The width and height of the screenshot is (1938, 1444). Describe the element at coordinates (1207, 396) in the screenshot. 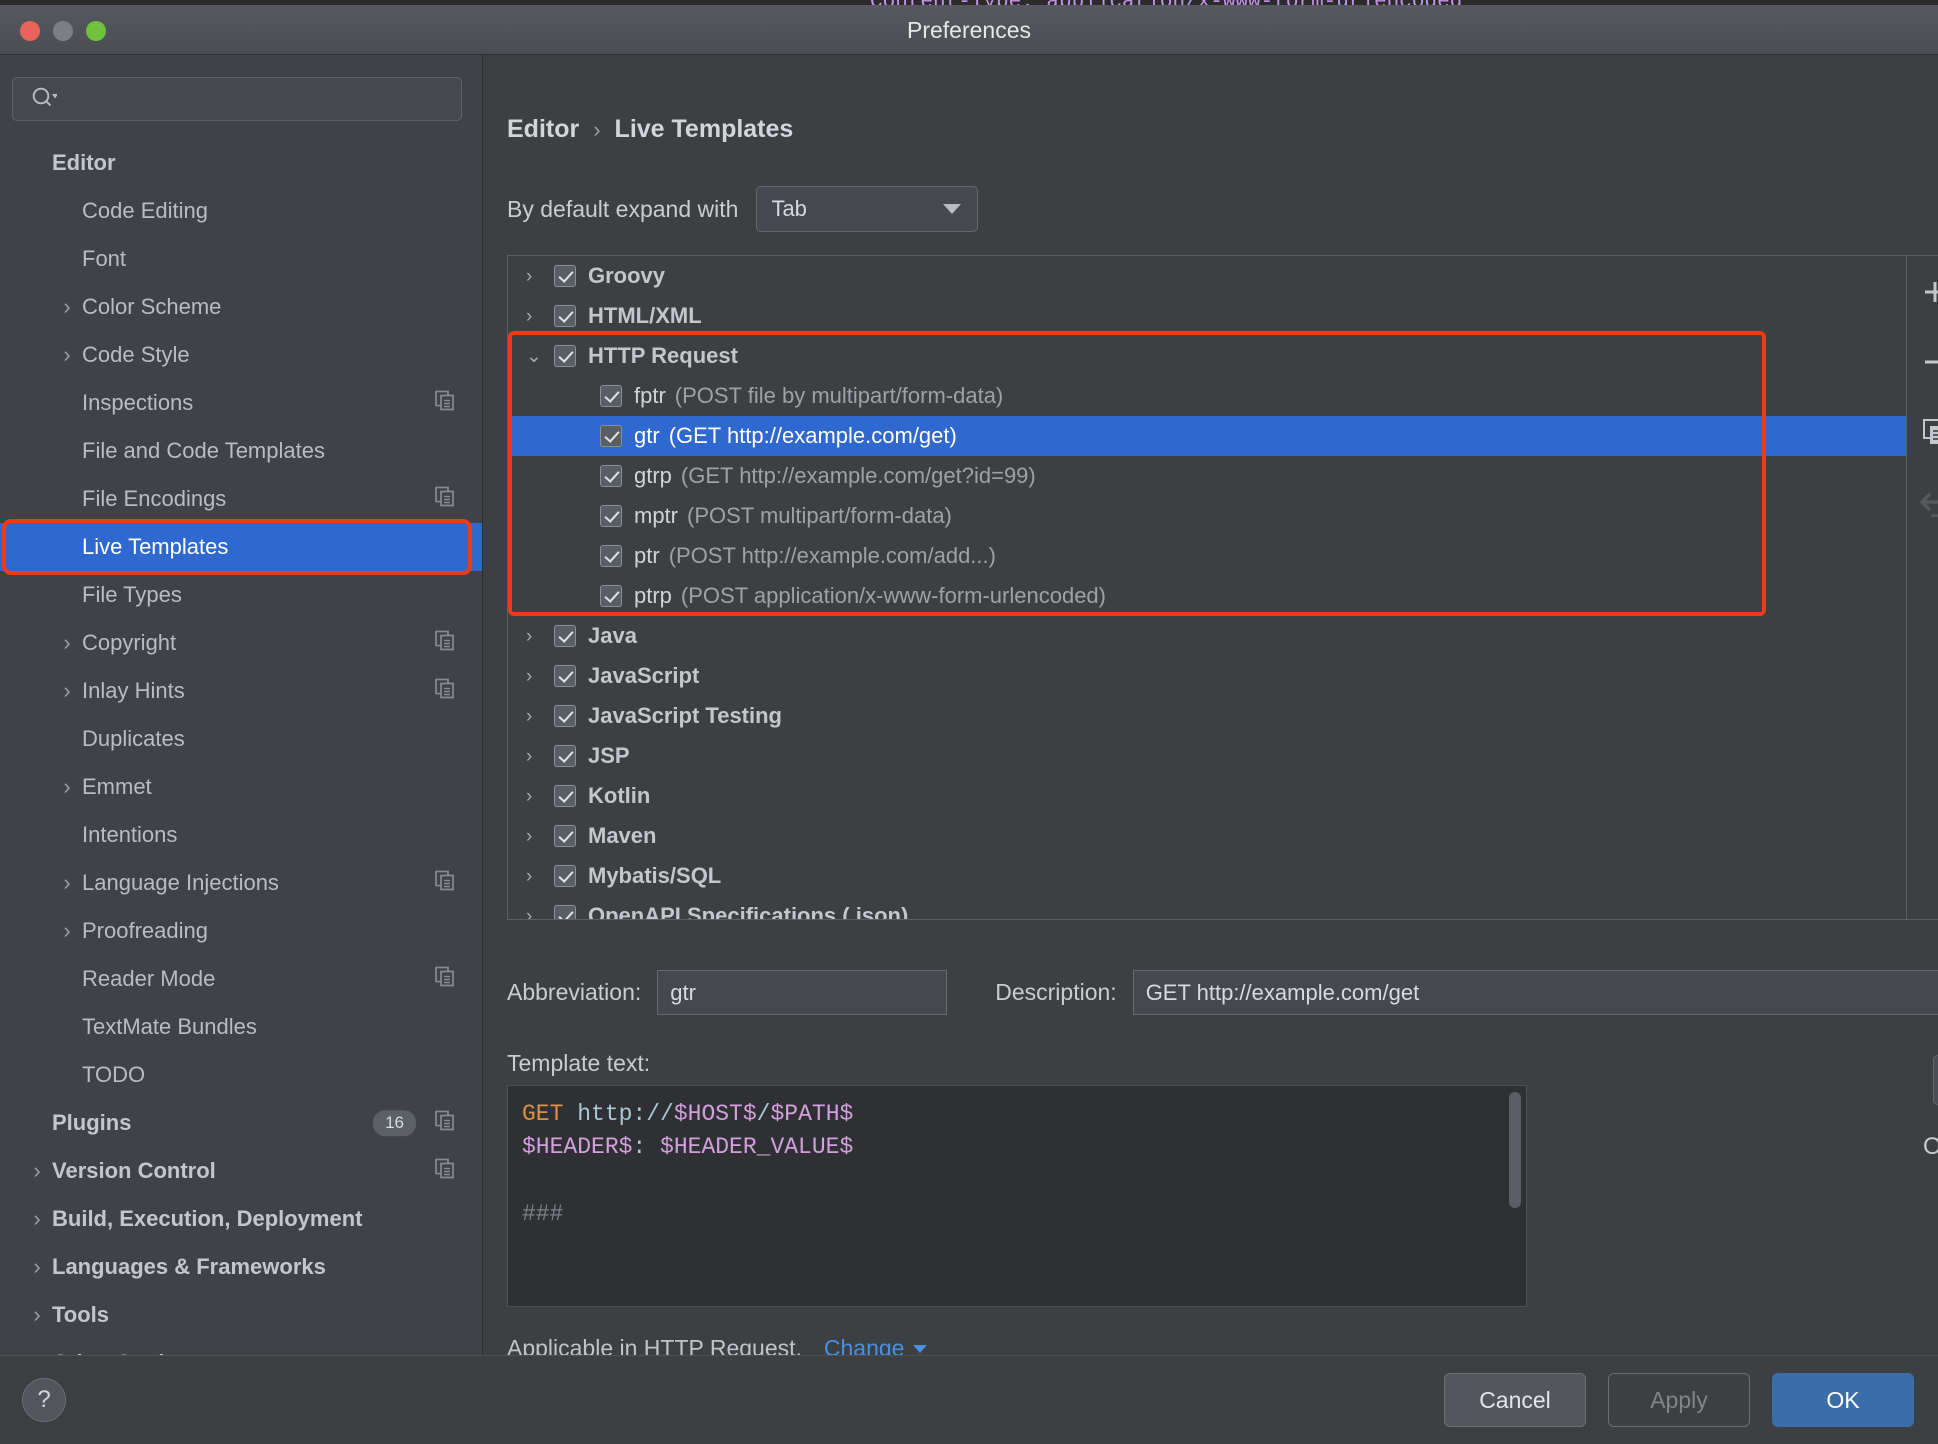

I see `template-row: fptr (POST file by multipart/form-data)` at that location.